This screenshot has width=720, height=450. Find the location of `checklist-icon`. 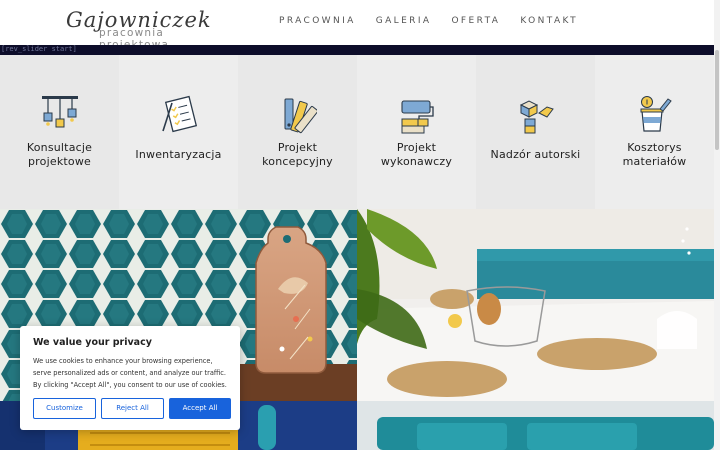

checklist-icon is located at coordinates (180, 114).